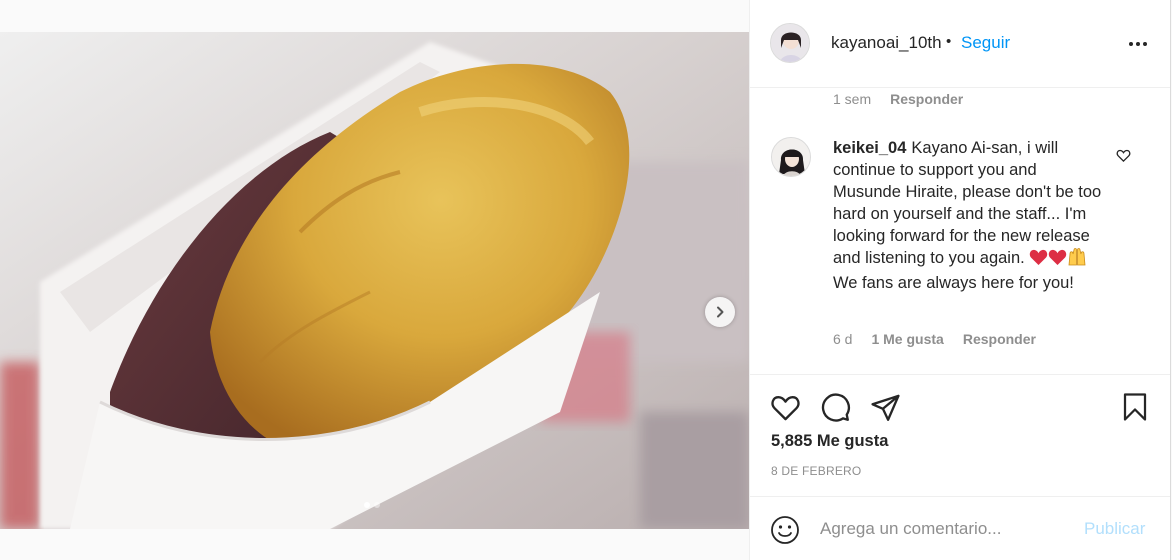 The width and height of the screenshot is (1172, 560). I want to click on comment-time: 6 d, so click(843, 339).